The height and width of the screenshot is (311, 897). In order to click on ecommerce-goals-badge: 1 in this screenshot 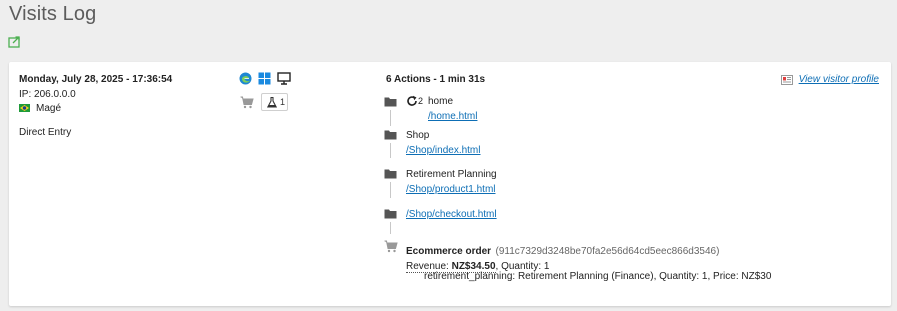, I will do `click(274, 102)`.